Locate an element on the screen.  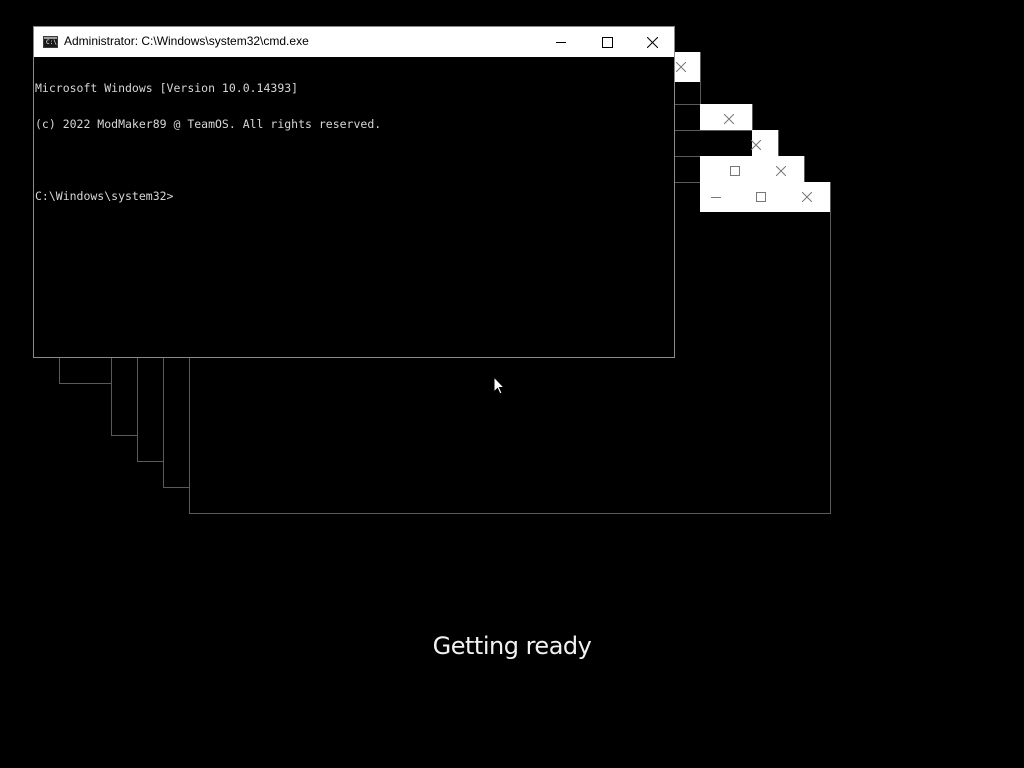
minimize-button is located at coordinates (561, 42).